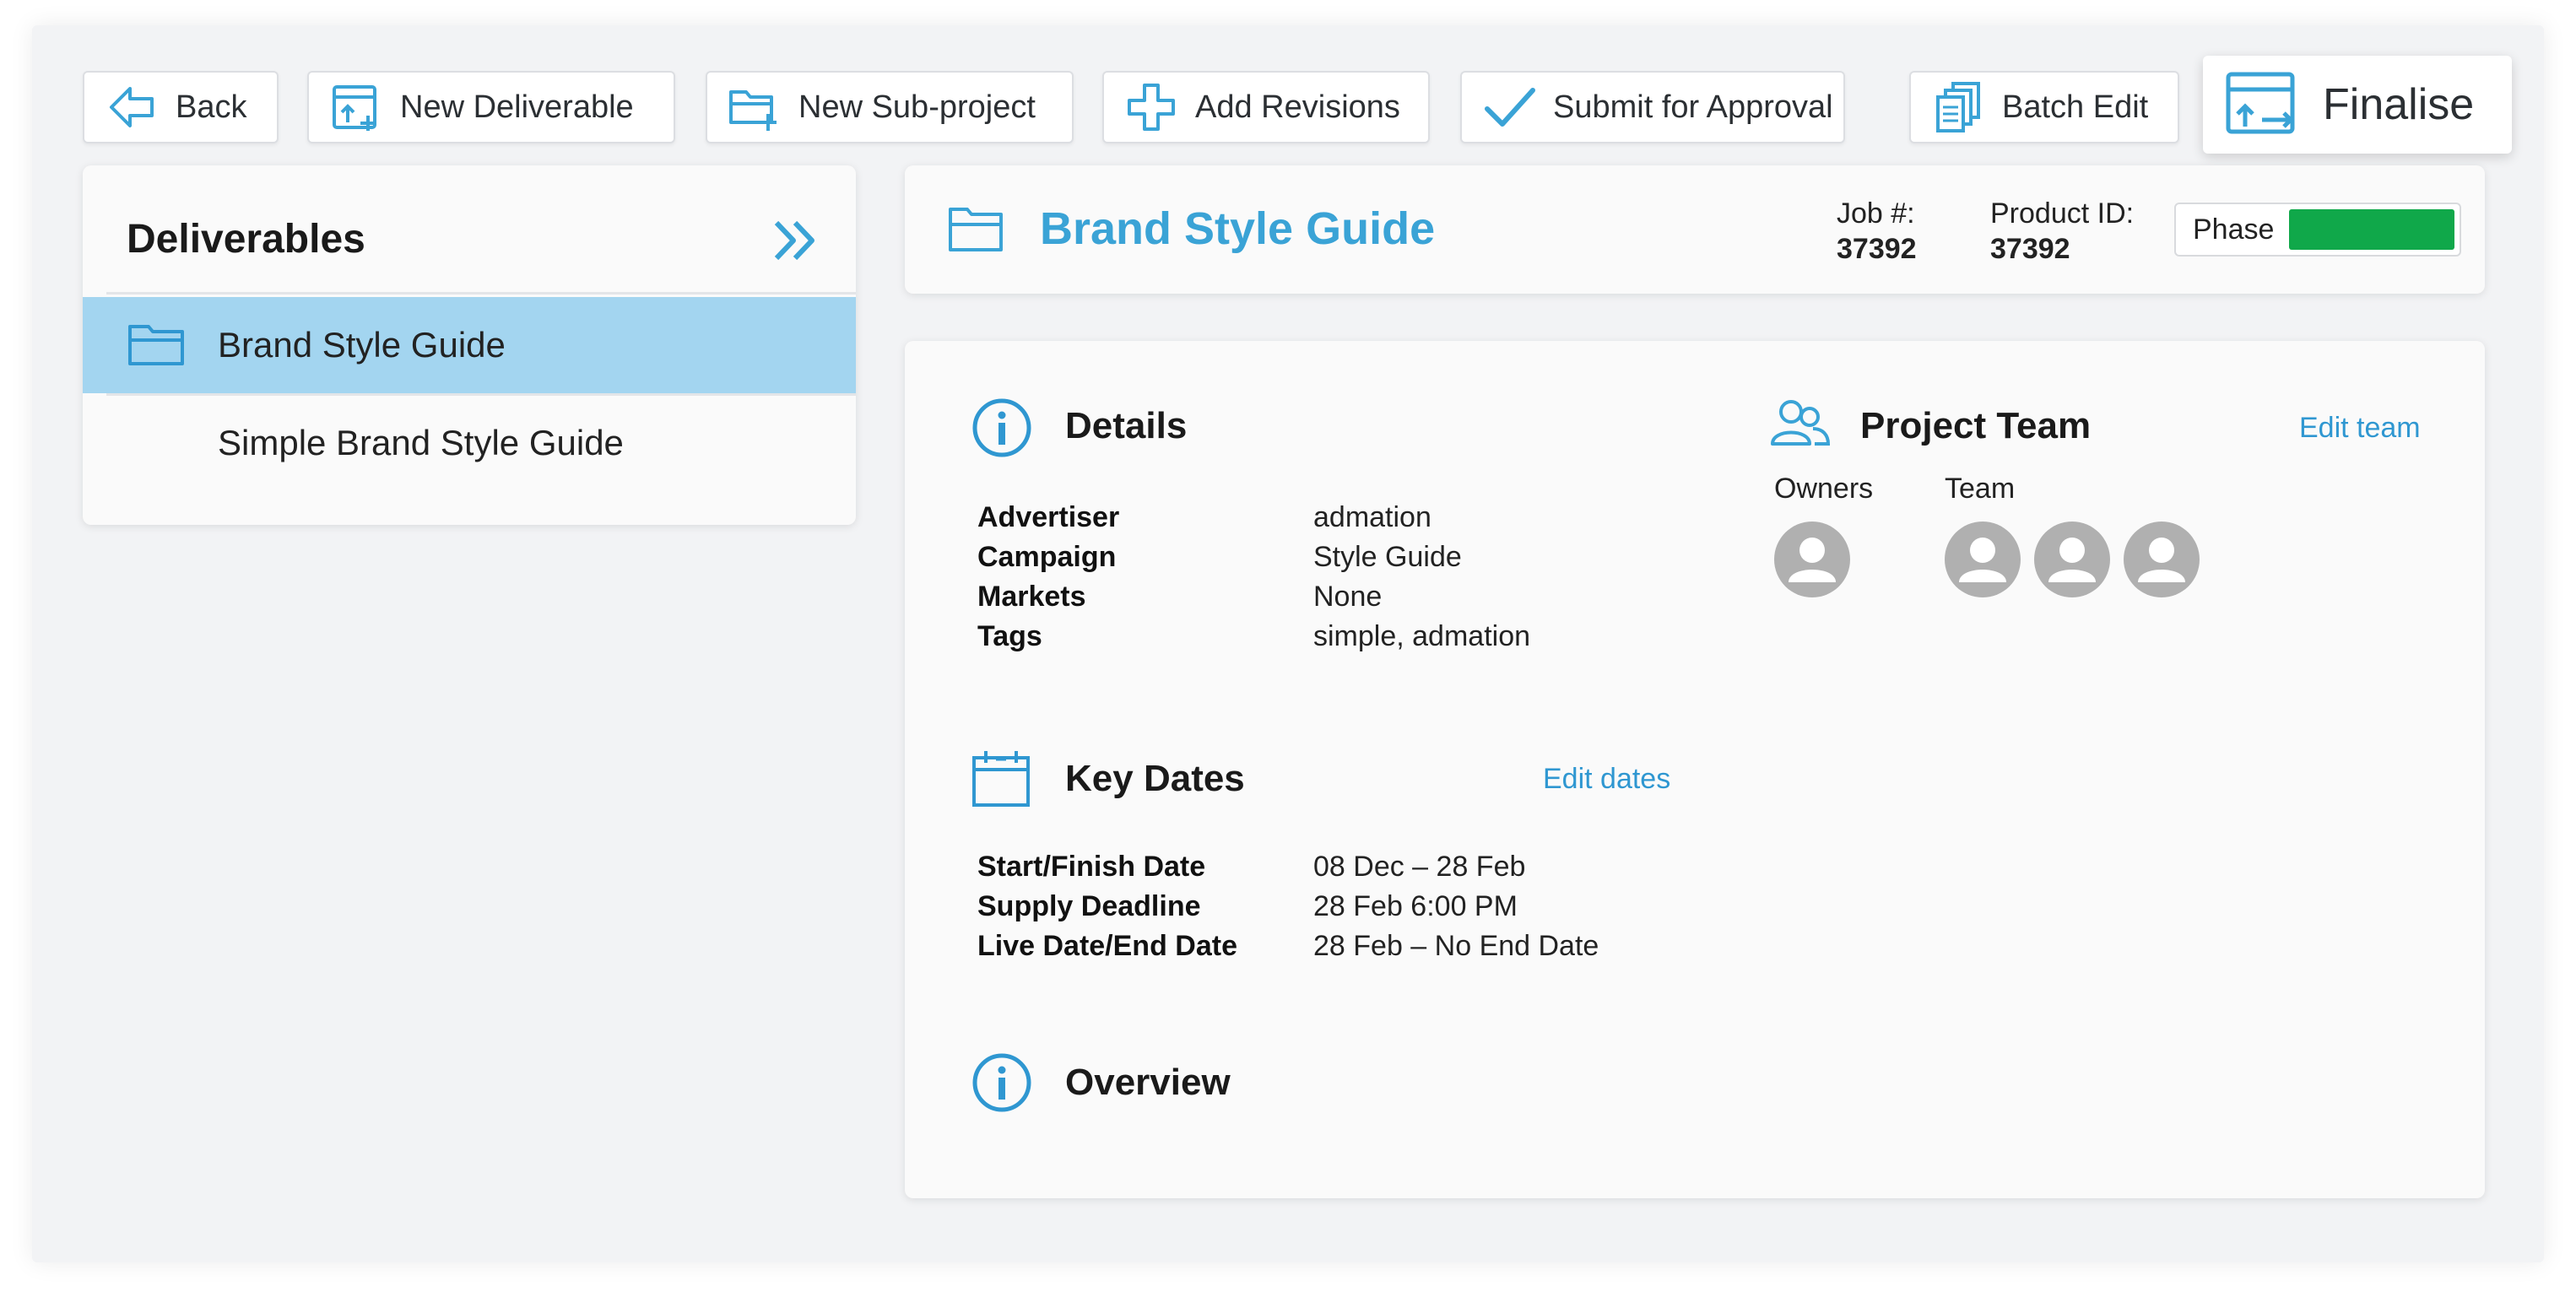 The height and width of the screenshot is (1297, 2576). Describe the element at coordinates (1091, 867) in the screenshot. I see `start-finish-date-label: Start/Finish Date` at that location.